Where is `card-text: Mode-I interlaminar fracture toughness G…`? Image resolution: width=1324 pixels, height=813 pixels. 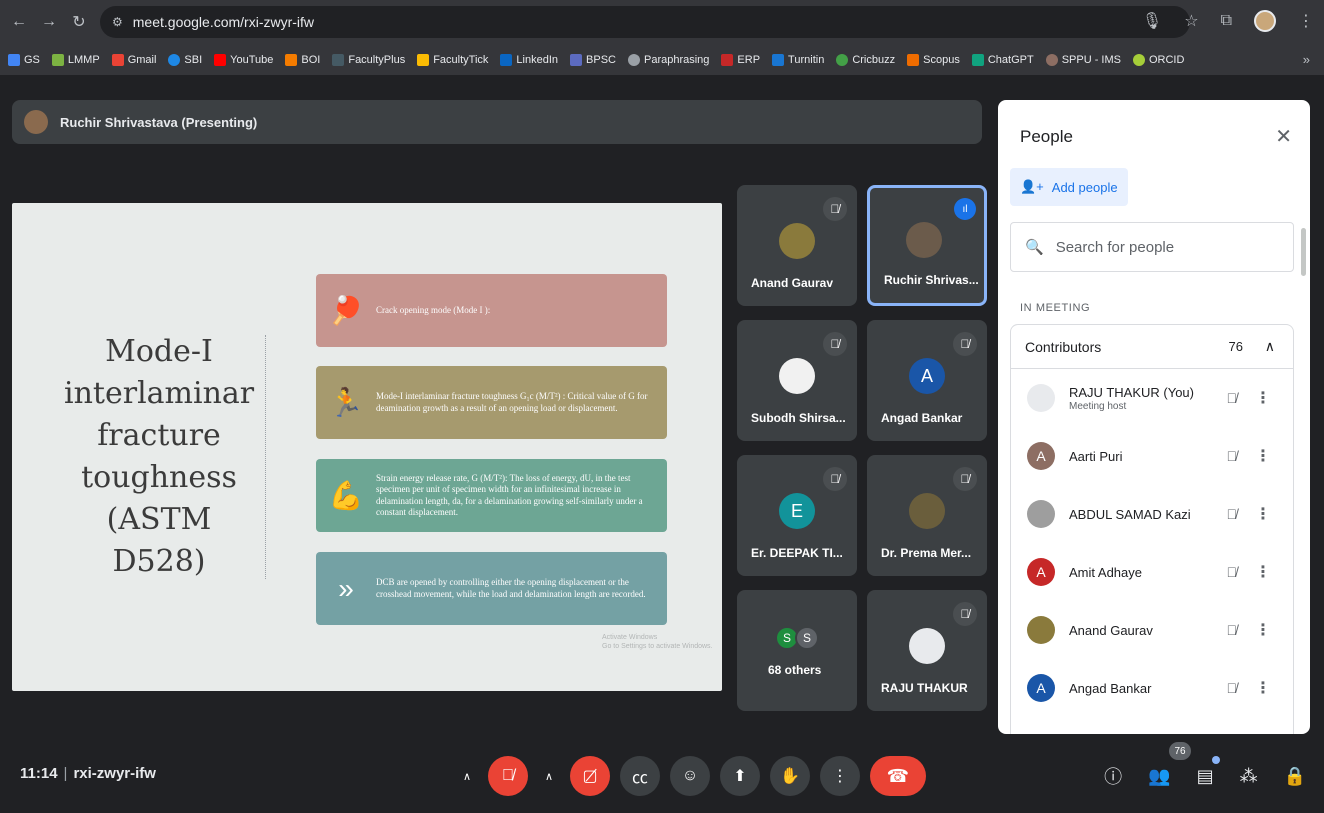 card-text: Mode-I interlaminar fracture toughness G… is located at coordinates (512, 402).